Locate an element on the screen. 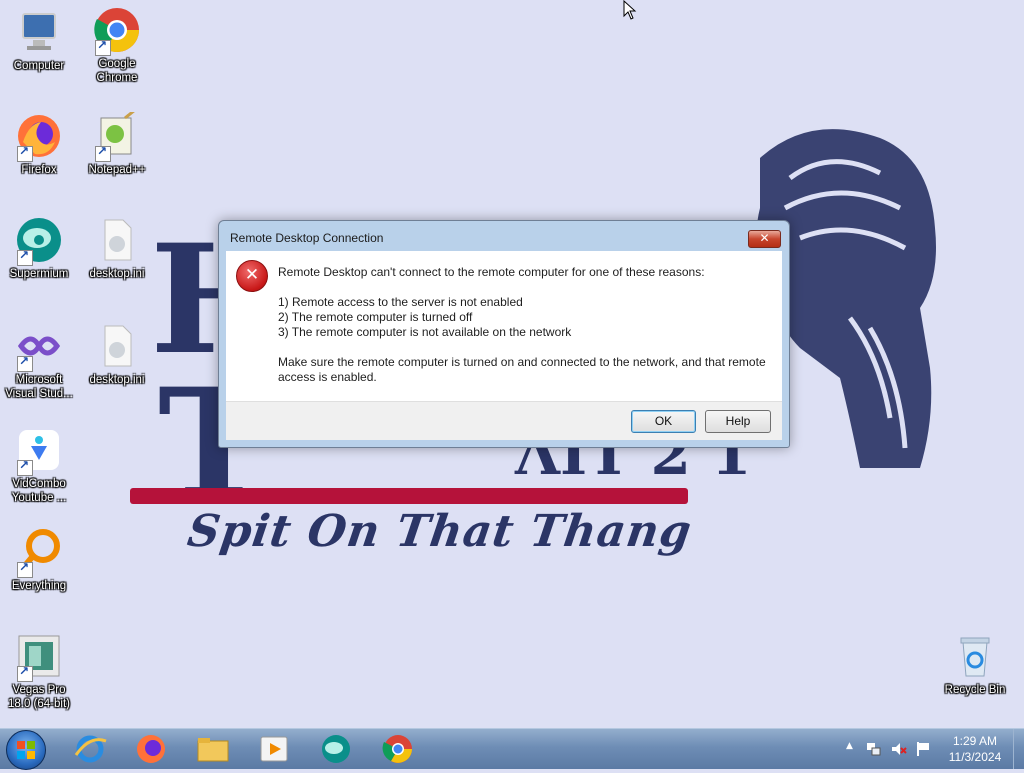 The width and height of the screenshot is (1024, 773). taskbar-chrome is located at coordinates (398, 749).